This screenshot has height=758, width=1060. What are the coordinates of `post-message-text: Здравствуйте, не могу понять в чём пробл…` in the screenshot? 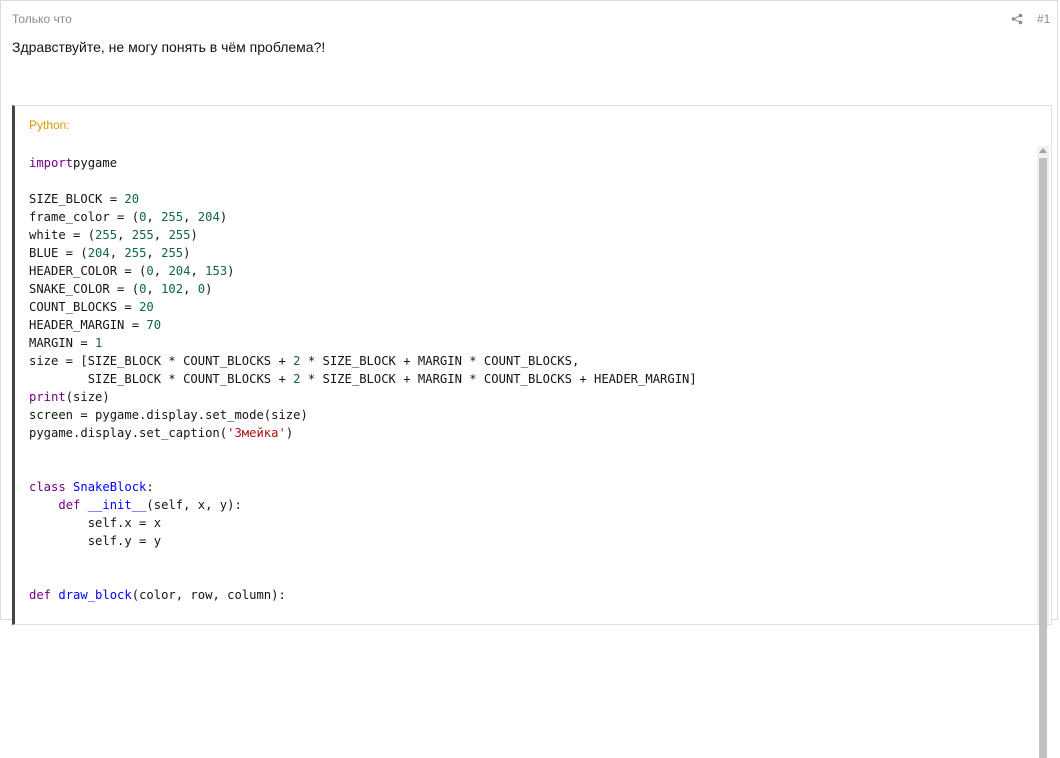 It's located at (169, 47).